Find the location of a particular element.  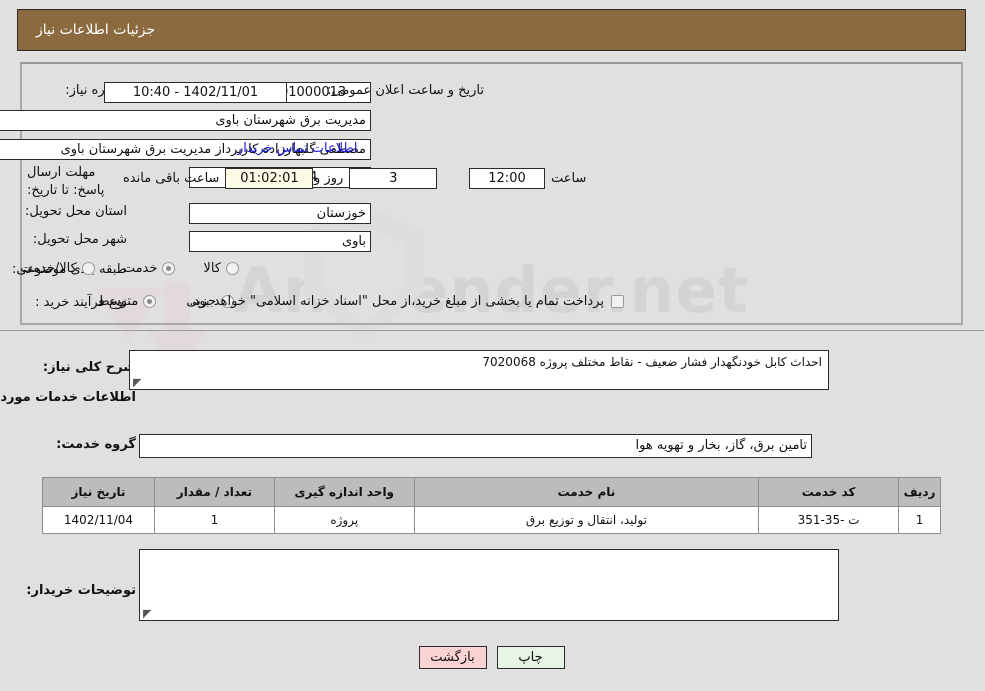

category-option-kala: کالا is located at coordinates (222, 268).